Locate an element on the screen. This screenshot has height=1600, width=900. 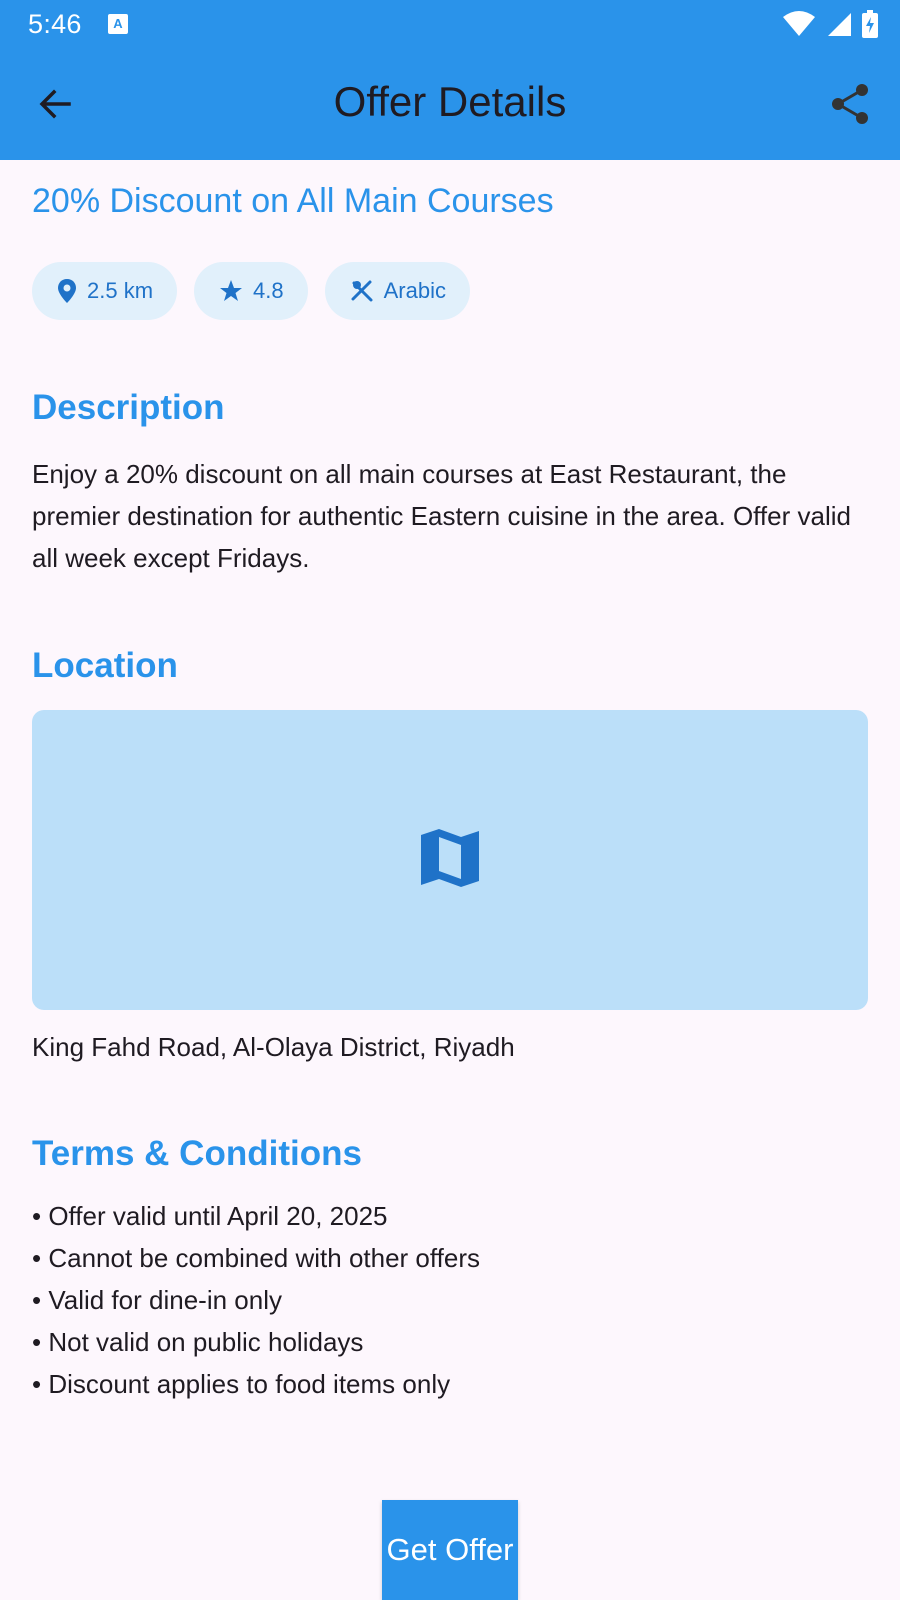
share-icon is located at coordinates (850, 106).